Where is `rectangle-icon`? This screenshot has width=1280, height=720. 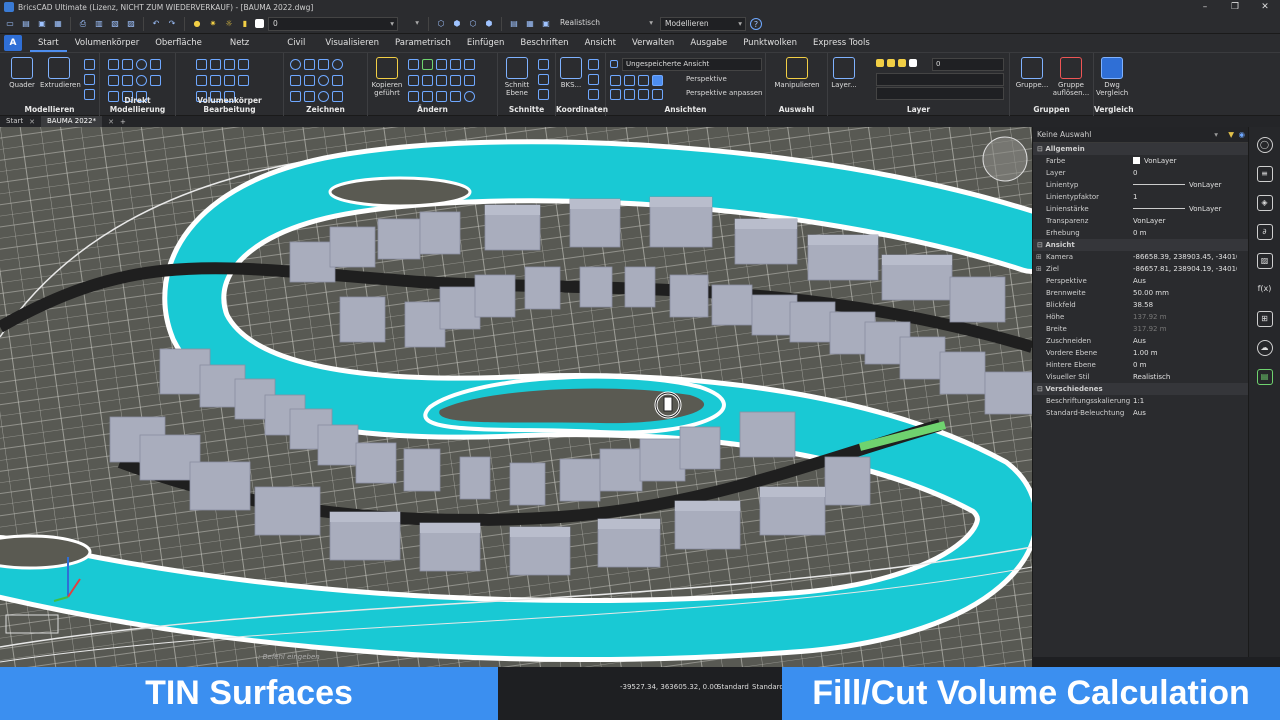 rectangle-icon is located at coordinates (309, 96).